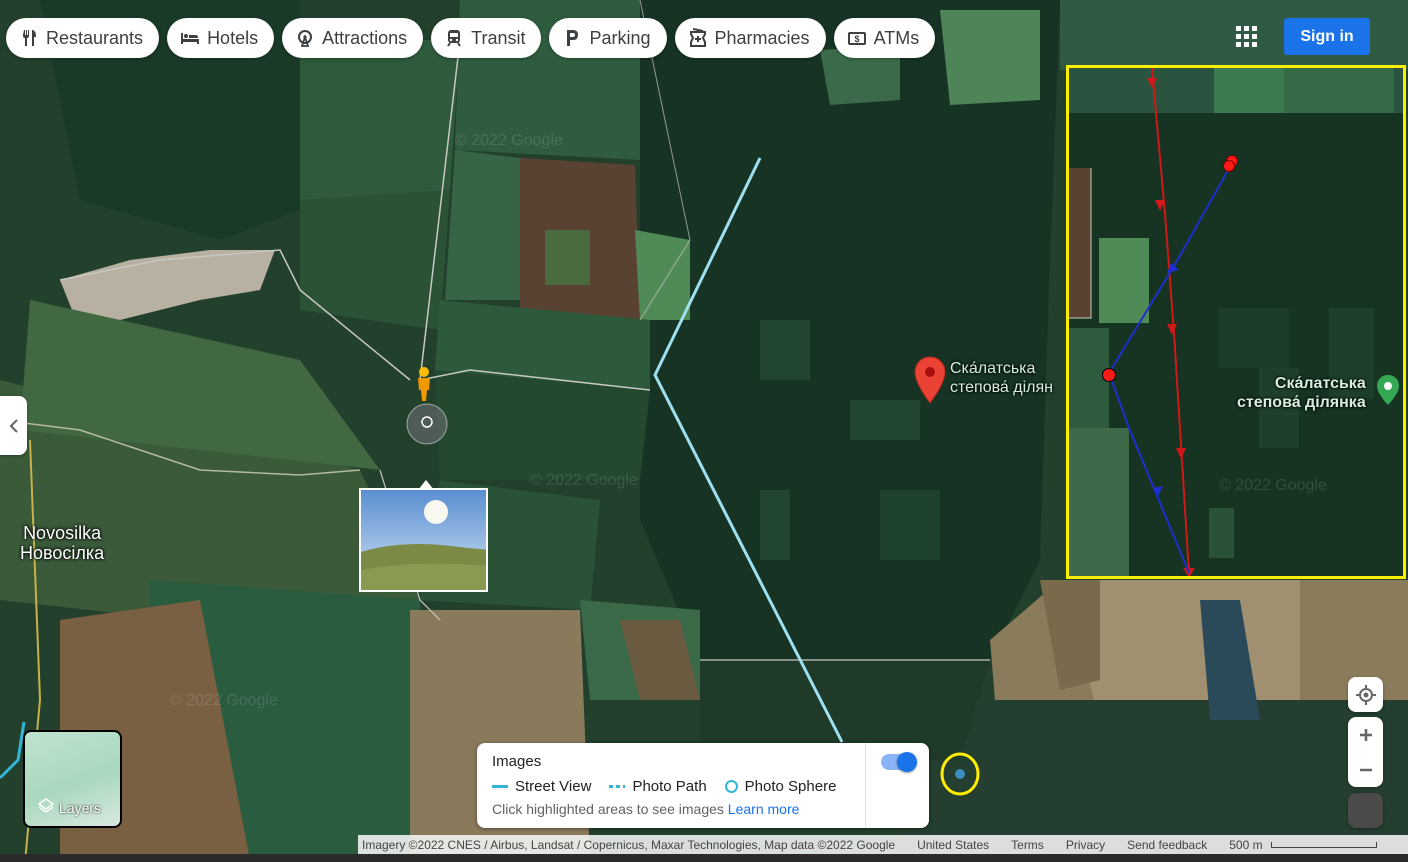  I want to click on street-view-line-icon, so click(500, 786).